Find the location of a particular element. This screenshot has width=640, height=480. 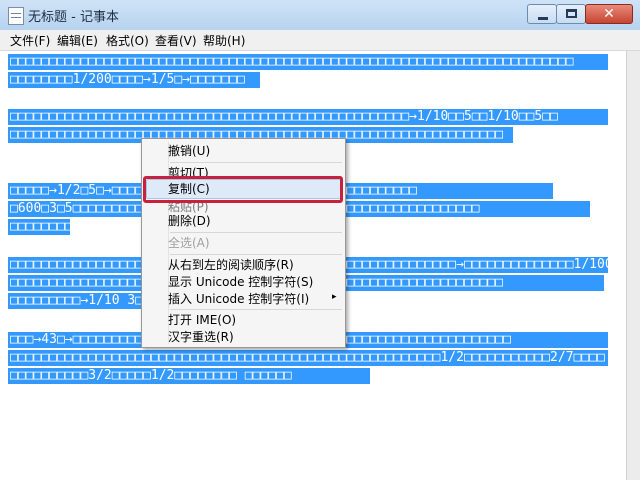

menu-bar: 文件(F) 编辑(E) 格式(O) 查看(V) 帮助(H) is located at coordinates (320, 40).